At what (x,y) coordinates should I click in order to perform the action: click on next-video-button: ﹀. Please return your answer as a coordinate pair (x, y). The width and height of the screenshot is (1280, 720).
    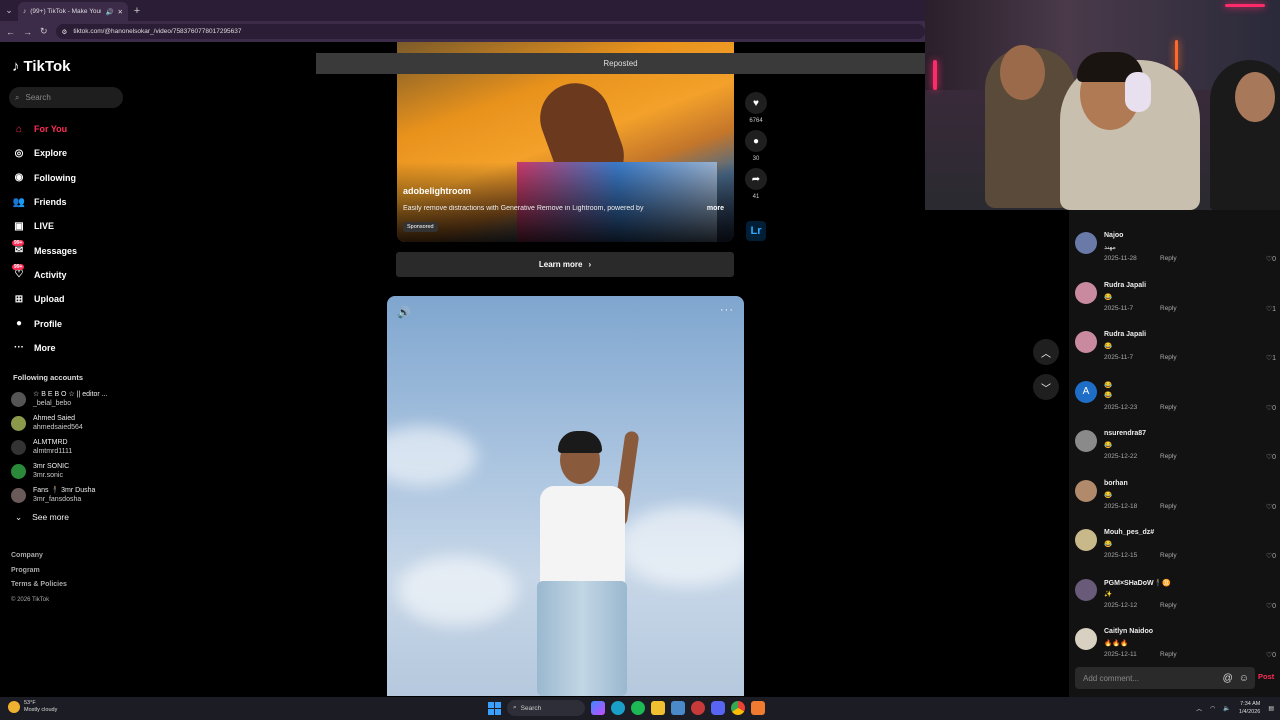
    Looking at the image, I should click on (1046, 387).